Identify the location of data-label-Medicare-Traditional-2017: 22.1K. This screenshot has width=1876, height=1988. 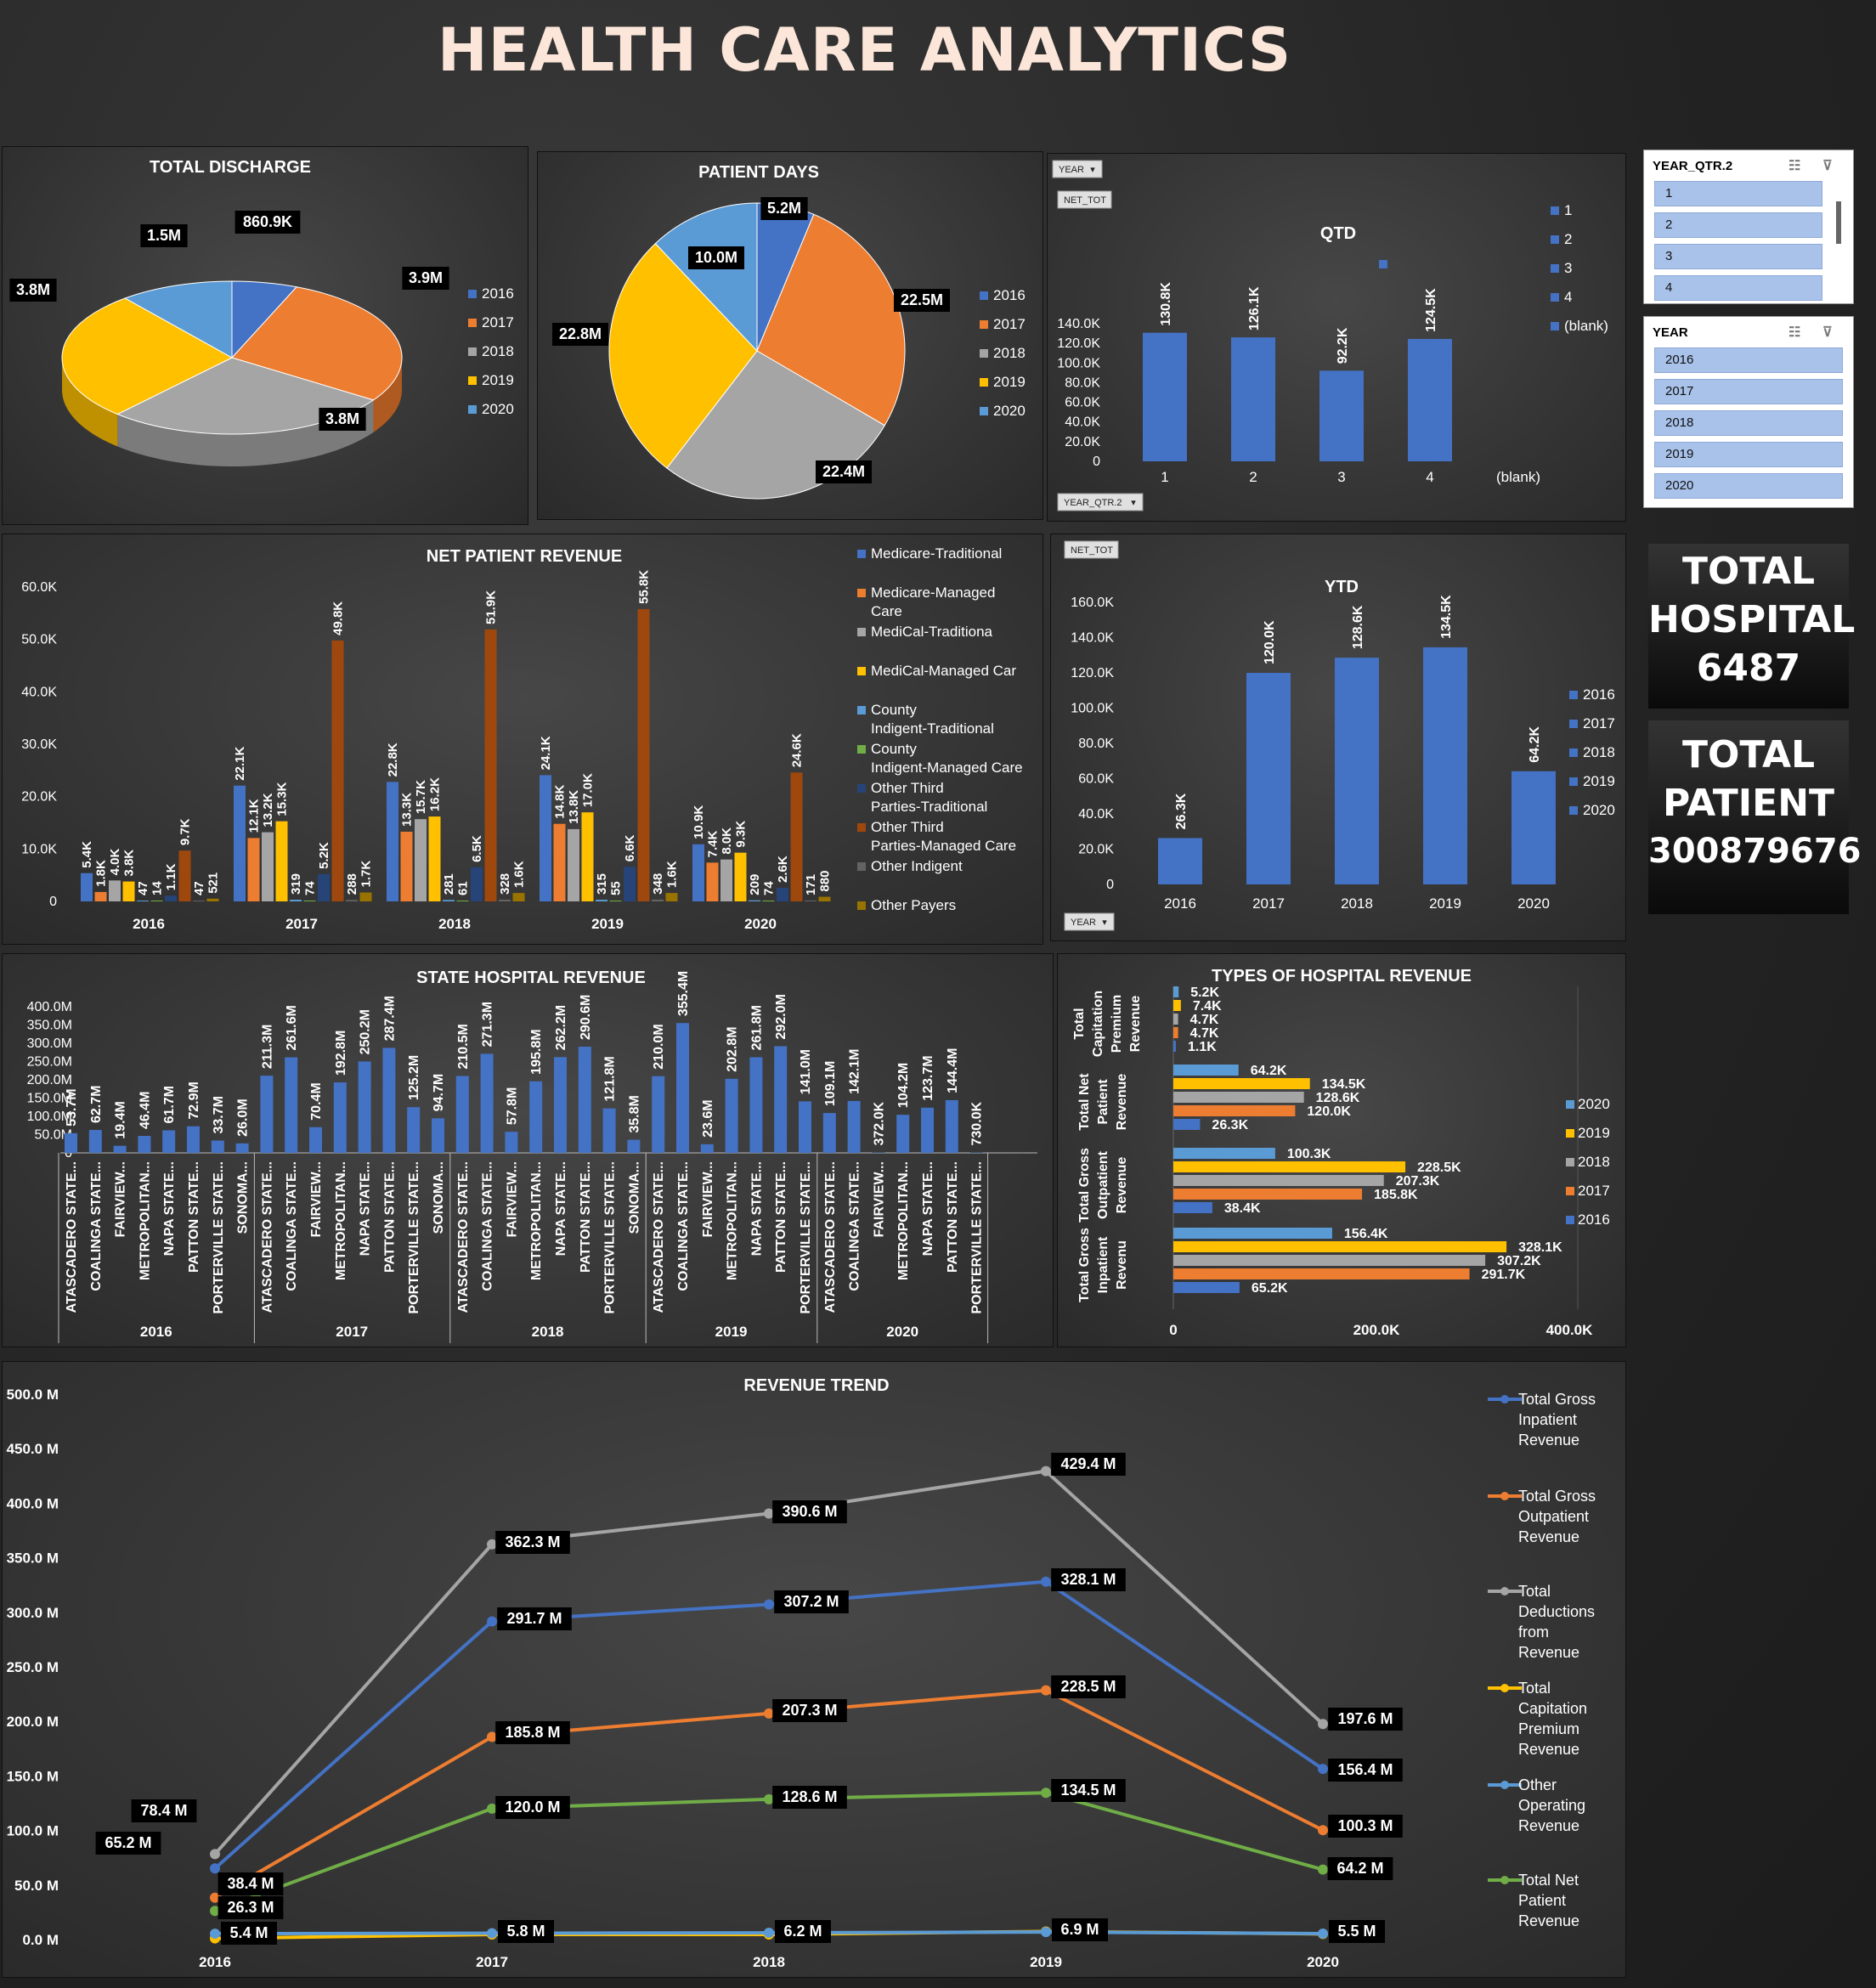
(240, 764).